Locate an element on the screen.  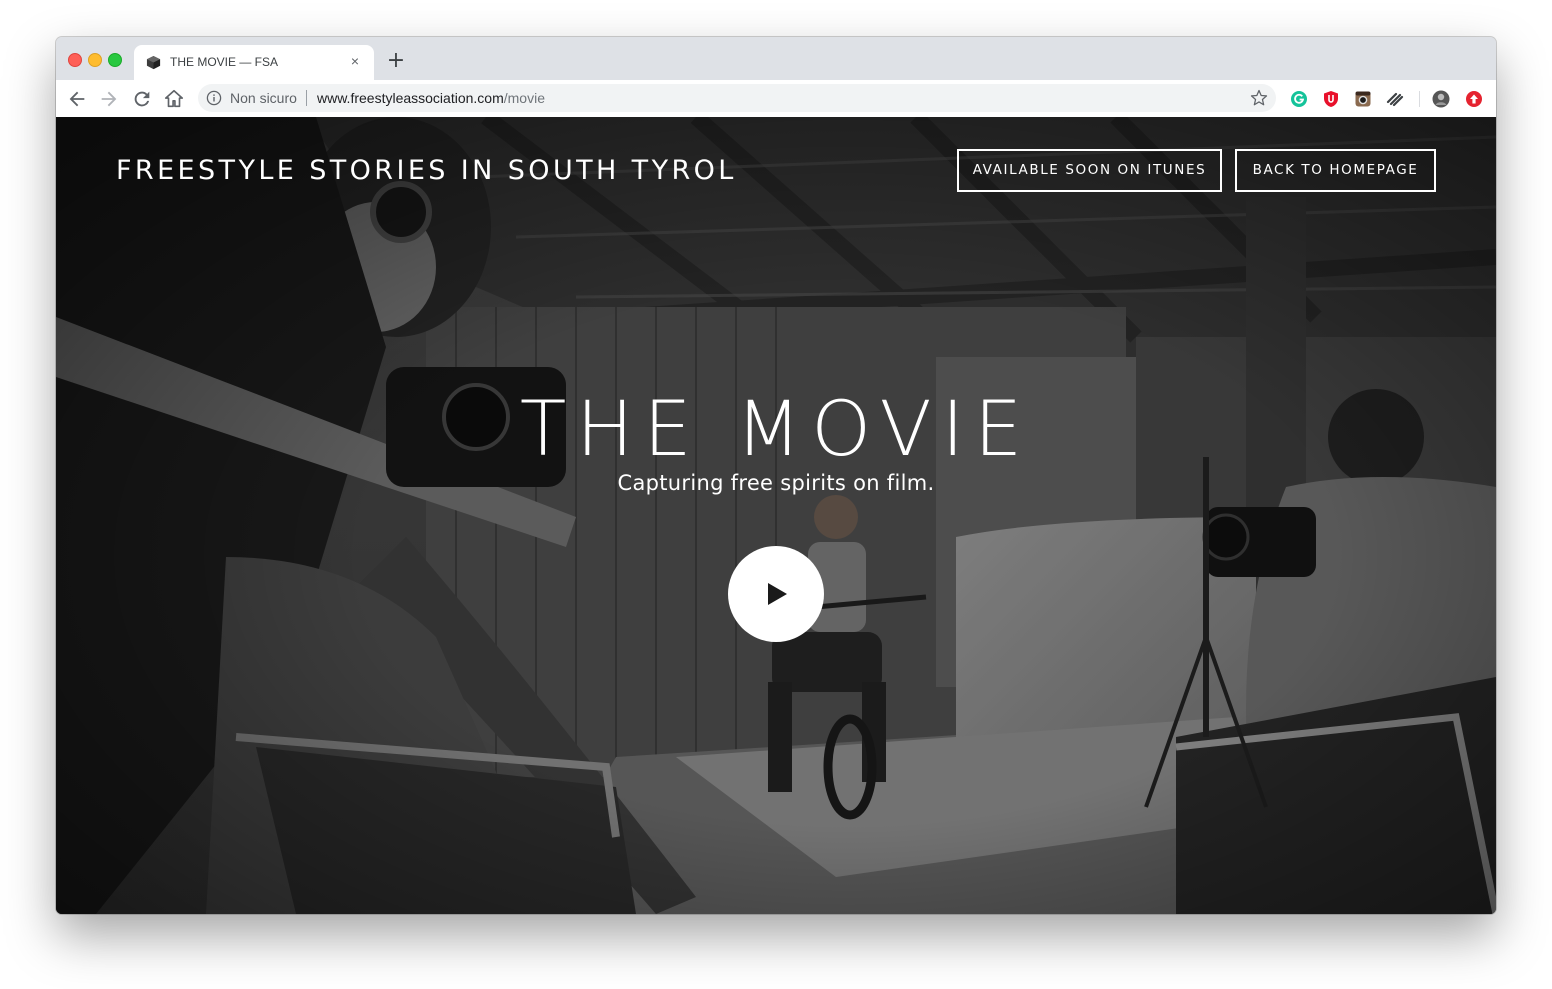
back-to-homepage-button: BACK TO HOMEPAGE is located at coordinates (1335, 170).